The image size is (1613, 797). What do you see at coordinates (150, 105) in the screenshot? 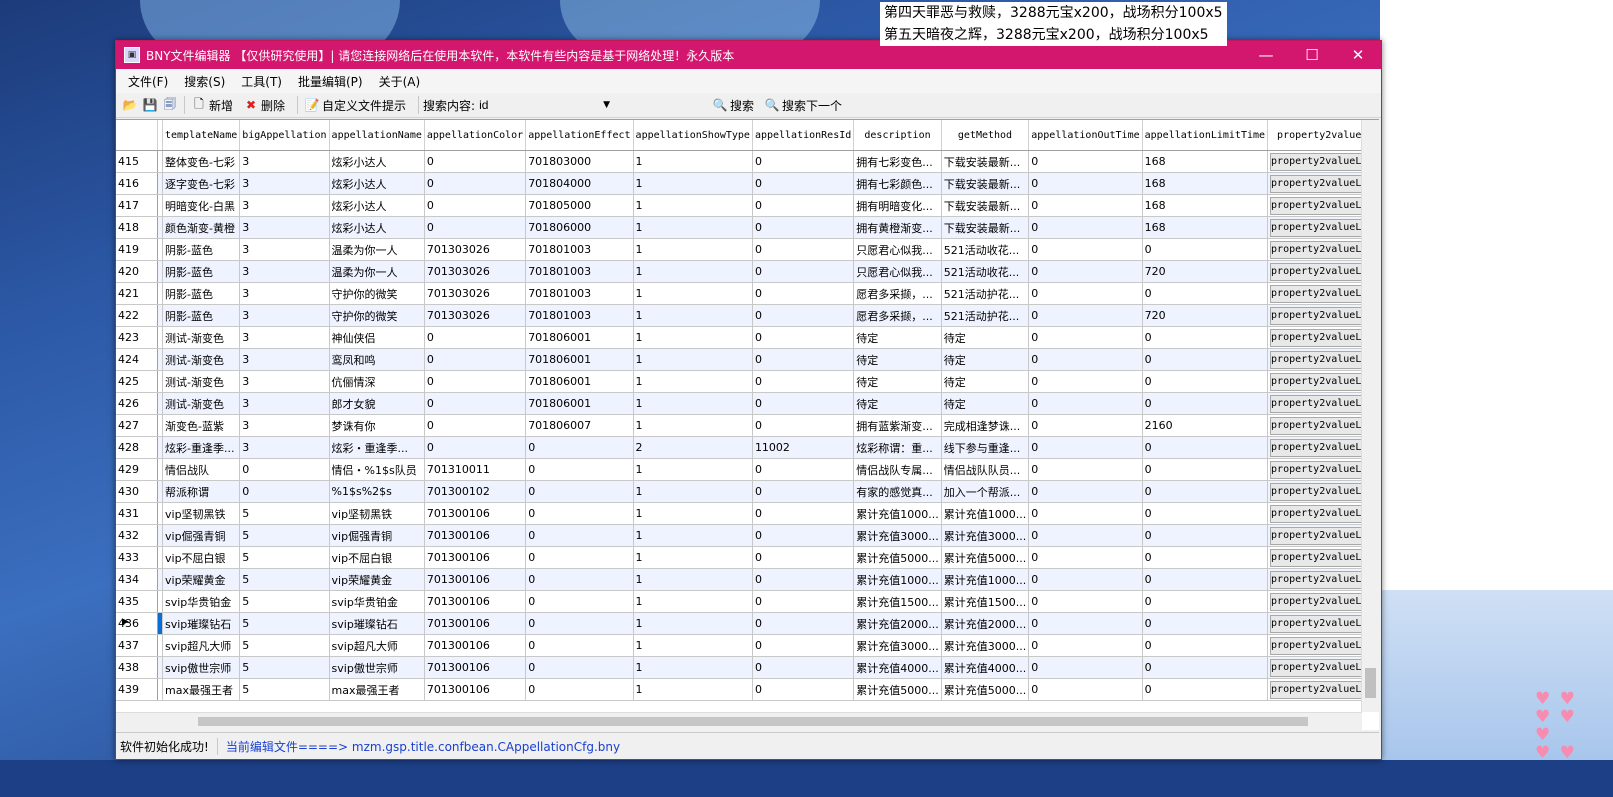
I see `save-icon: 💾` at bounding box center [150, 105].